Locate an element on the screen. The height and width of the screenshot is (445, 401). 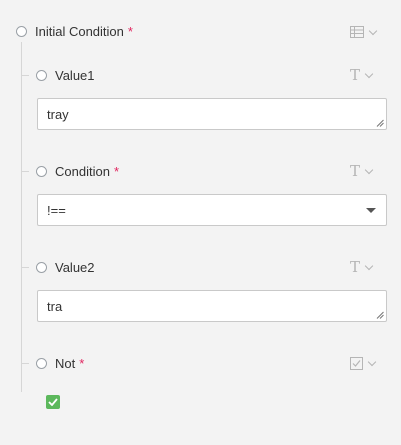
value2-text: tra is located at coordinates (55, 306).